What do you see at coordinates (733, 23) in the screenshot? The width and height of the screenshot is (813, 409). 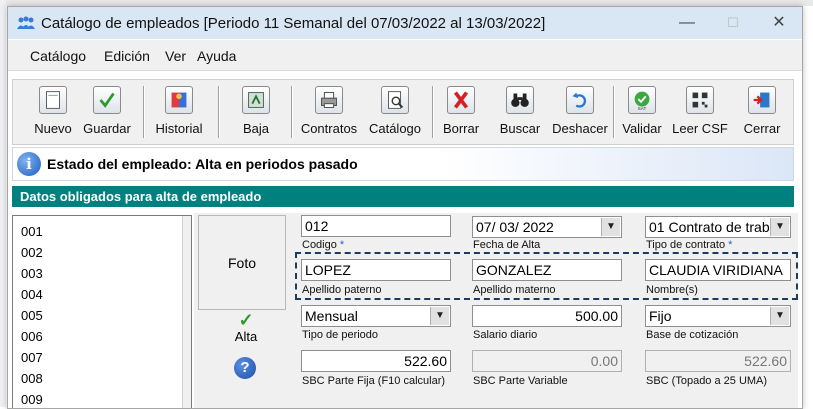 I see `maximize-button: ☐` at bounding box center [733, 23].